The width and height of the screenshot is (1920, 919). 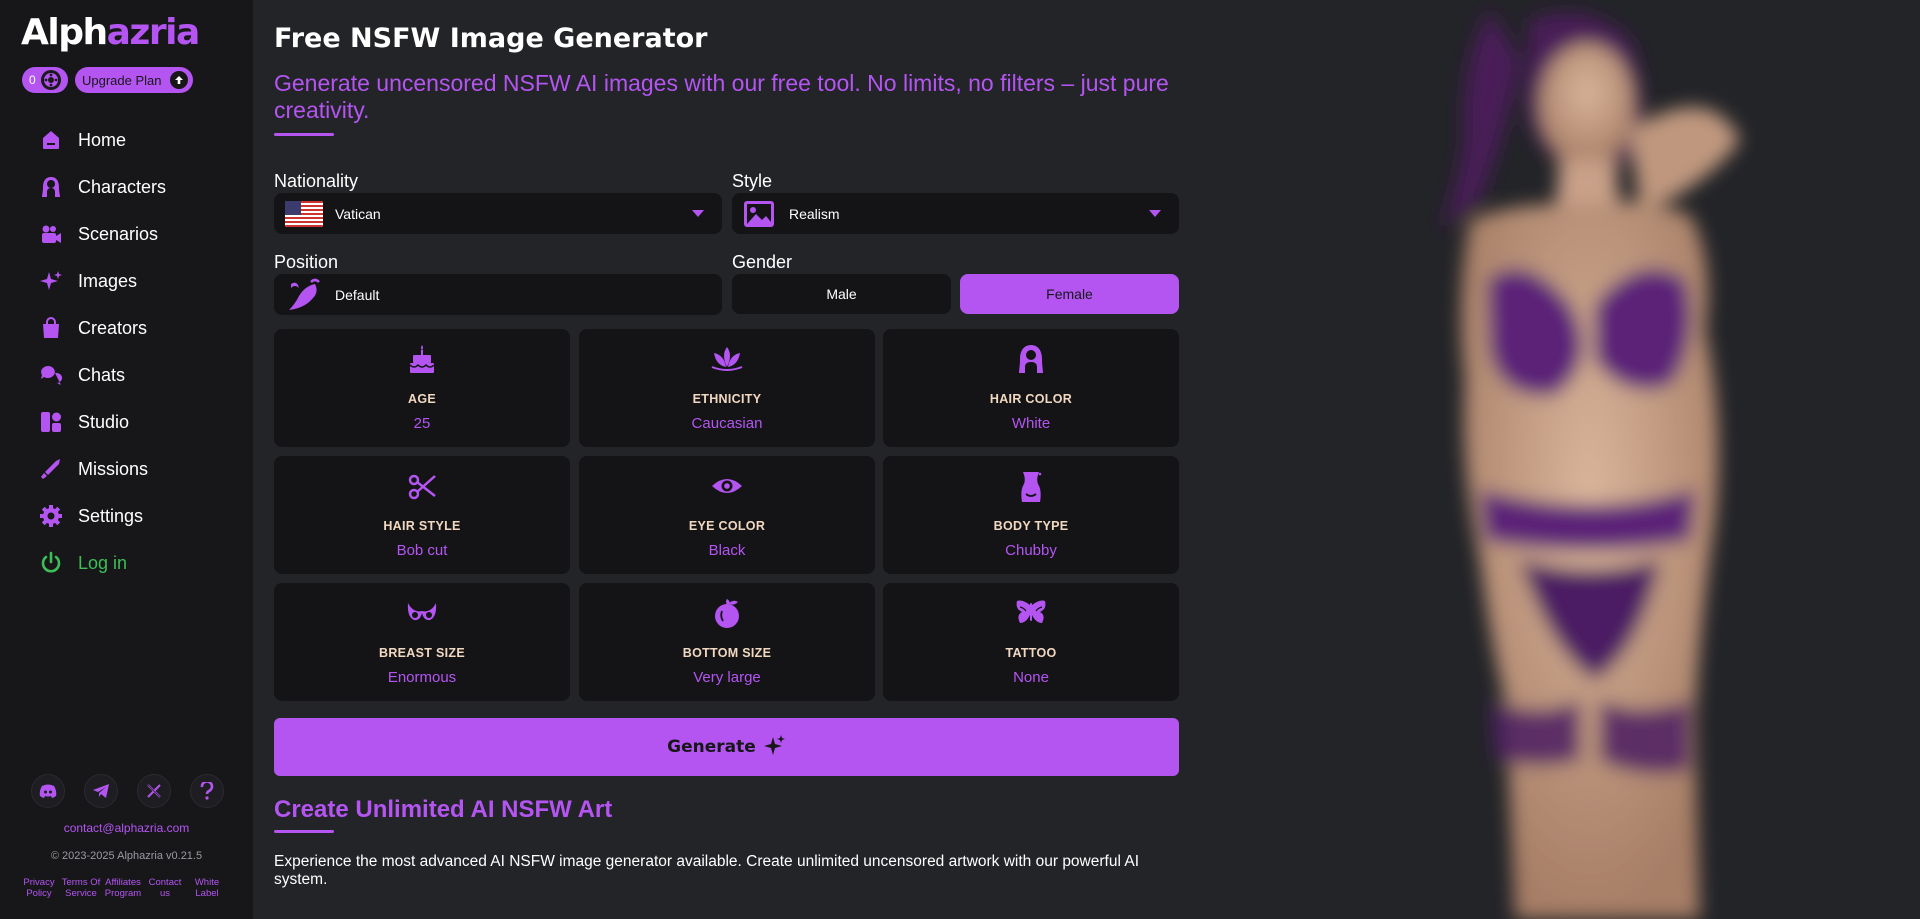 I want to click on attr-card-ethnicity: ETHNICITY Caucasian, so click(x=727, y=388).